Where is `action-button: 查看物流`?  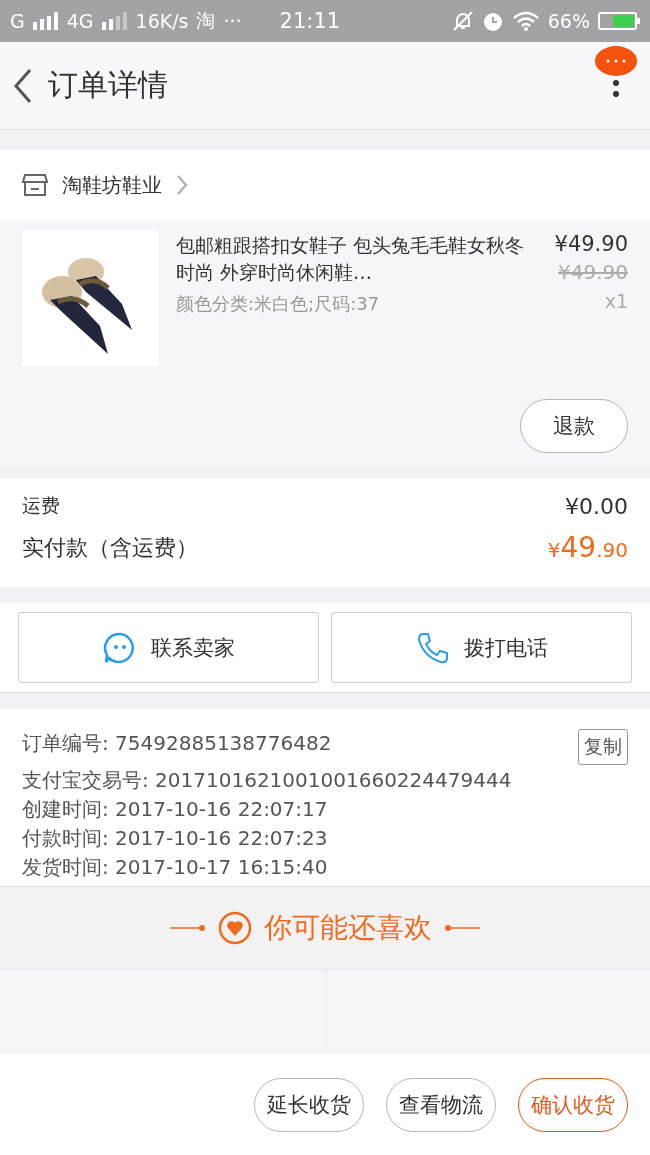 action-button: 查看物流 is located at coordinates (441, 1104).